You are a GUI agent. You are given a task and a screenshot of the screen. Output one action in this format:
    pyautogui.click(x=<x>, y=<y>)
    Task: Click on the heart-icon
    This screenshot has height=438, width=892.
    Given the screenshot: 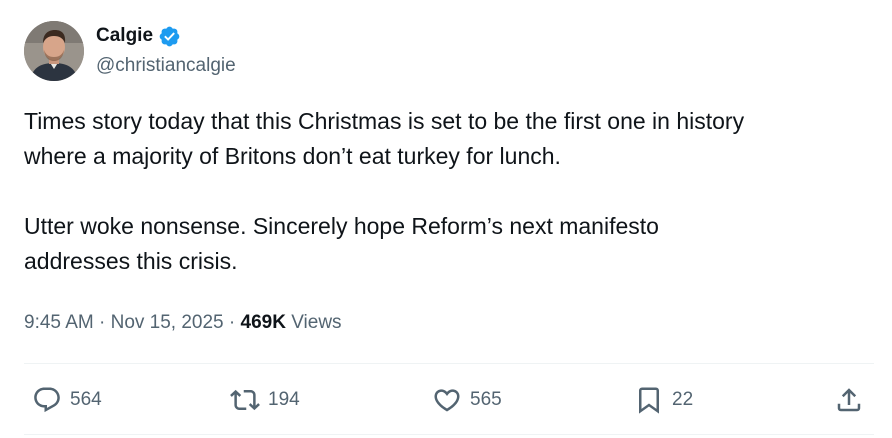 What is the action you would take?
    pyautogui.click(x=447, y=400)
    